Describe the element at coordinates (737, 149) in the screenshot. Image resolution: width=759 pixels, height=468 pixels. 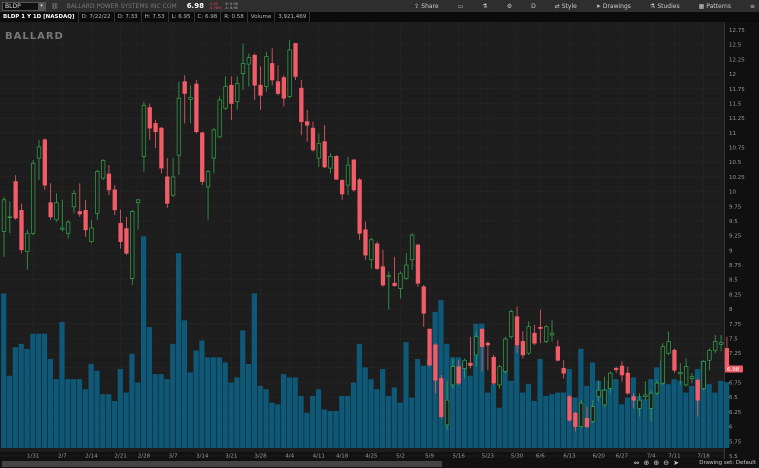
I see `y-tick-label: 10.75` at that location.